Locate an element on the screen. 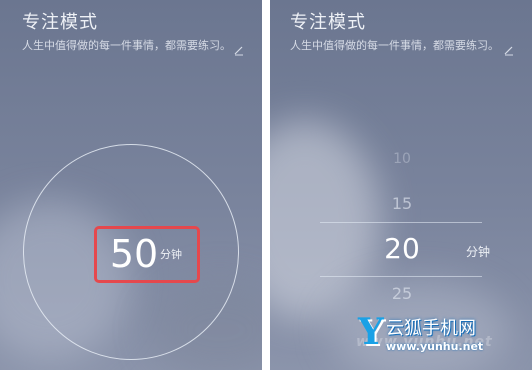  picker-option: 25 is located at coordinates (402, 293).